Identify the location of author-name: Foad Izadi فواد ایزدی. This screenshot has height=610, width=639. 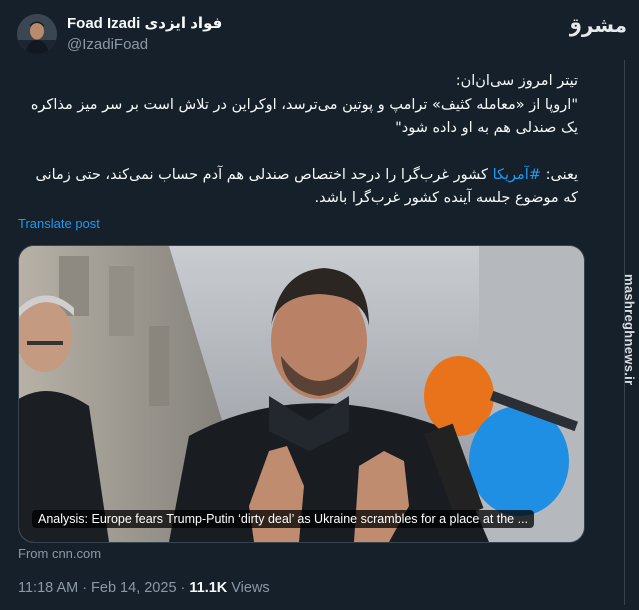
(144, 23).